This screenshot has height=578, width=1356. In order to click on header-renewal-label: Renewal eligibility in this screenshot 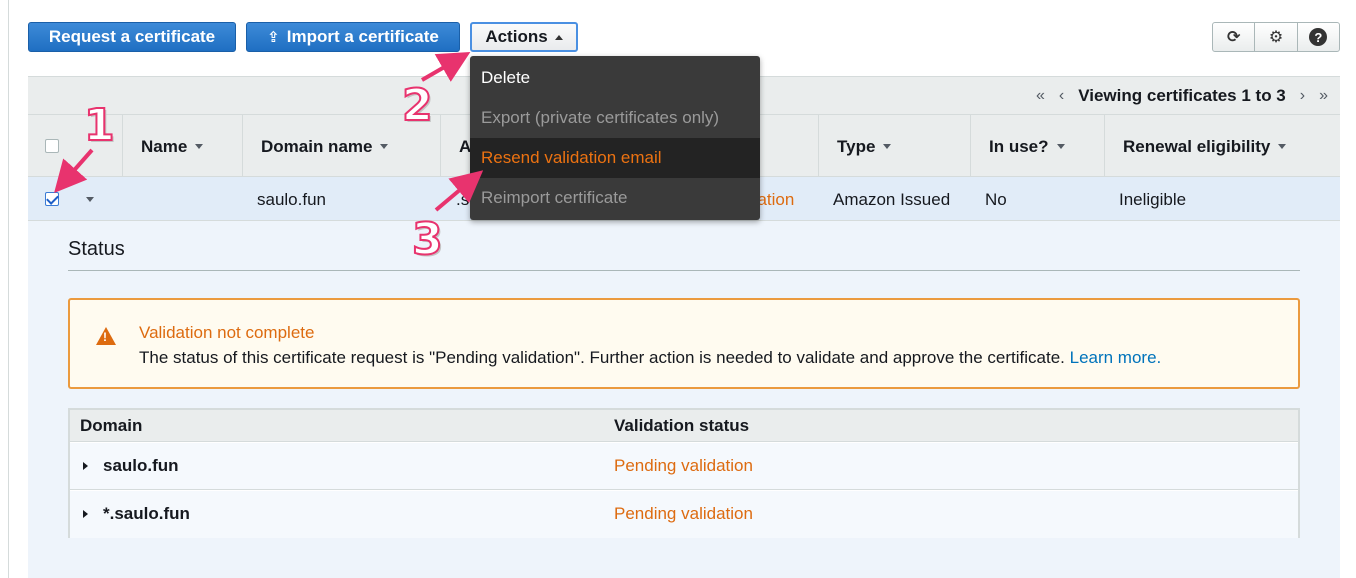, I will do `click(1197, 146)`.